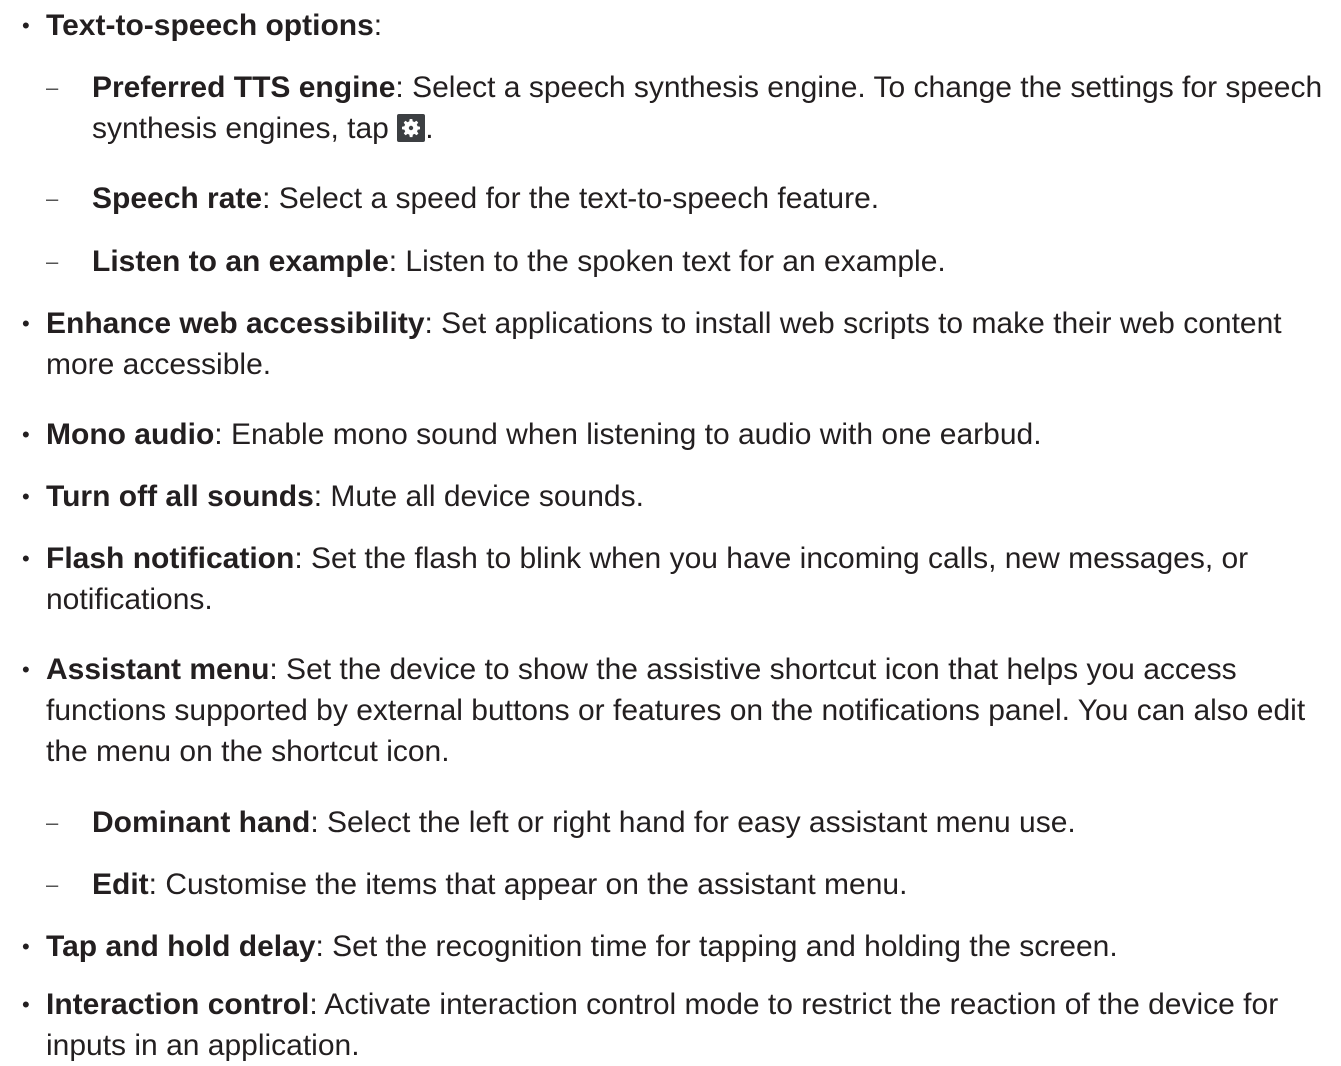 The width and height of the screenshot is (1341, 1066). Describe the element at coordinates (177, 198) in the screenshot. I see `item-term: Speech rate` at that location.